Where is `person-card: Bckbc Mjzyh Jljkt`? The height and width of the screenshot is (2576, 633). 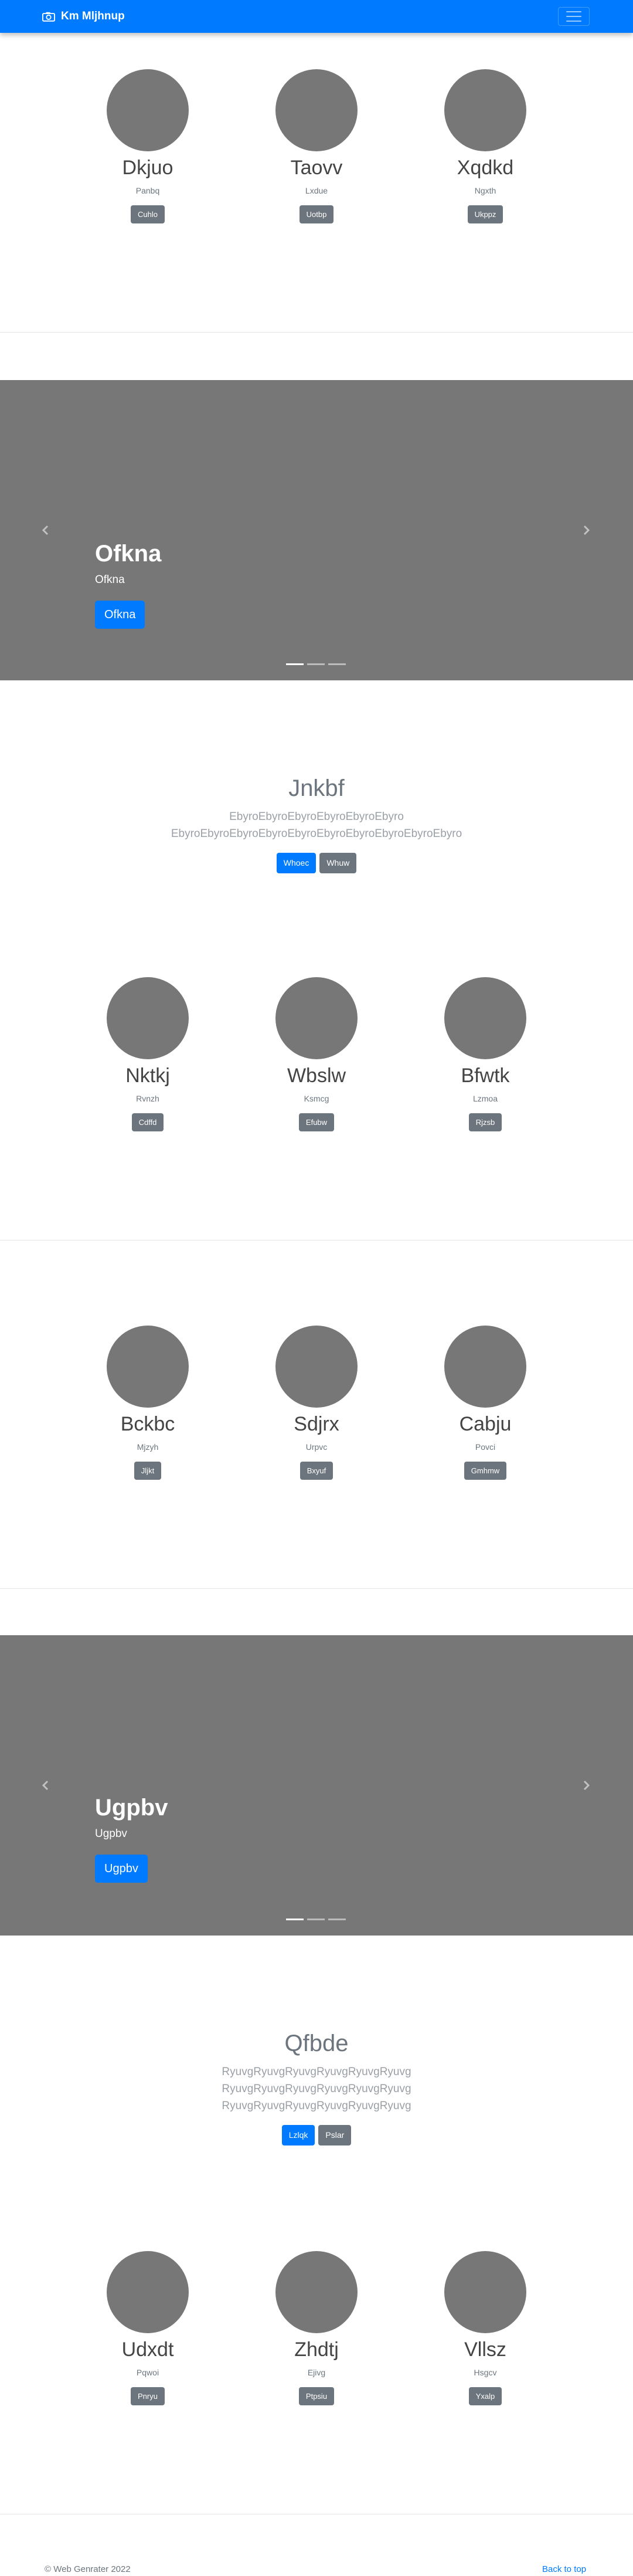
person-card: Bckbc Mjzyh Jljkt is located at coordinates (148, 1403).